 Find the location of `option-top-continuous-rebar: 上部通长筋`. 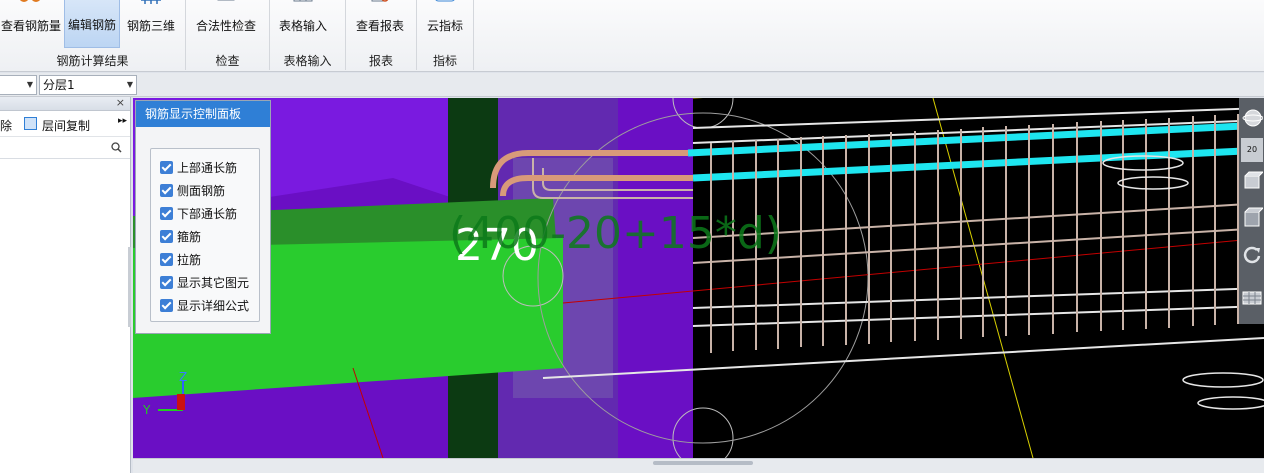

option-top-continuous-rebar: 上部通长筋 is located at coordinates (205, 167).